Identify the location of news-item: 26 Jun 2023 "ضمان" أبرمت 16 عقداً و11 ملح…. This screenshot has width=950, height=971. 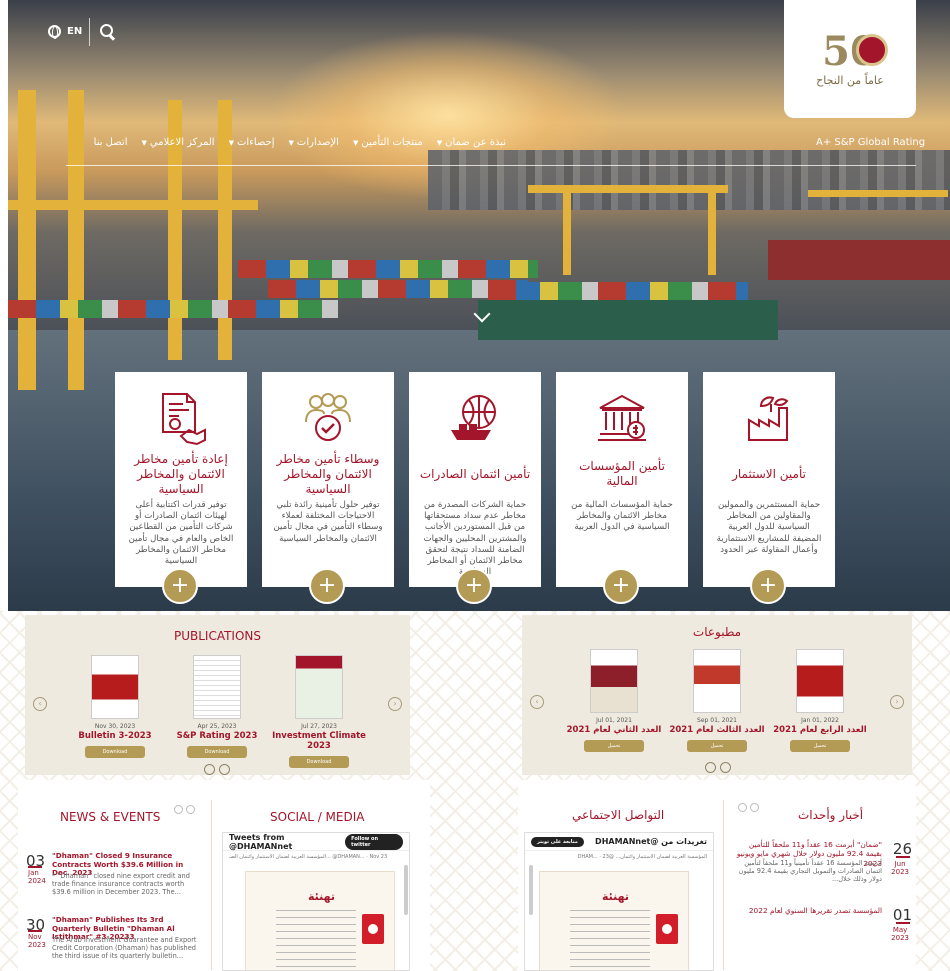
(820, 870).